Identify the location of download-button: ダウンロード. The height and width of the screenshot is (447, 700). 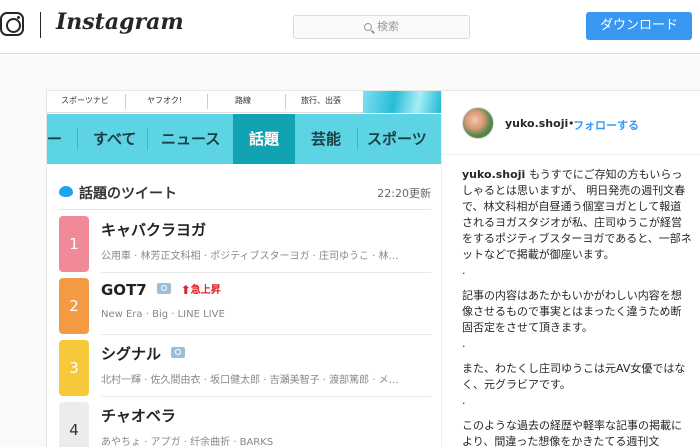
(639, 26).